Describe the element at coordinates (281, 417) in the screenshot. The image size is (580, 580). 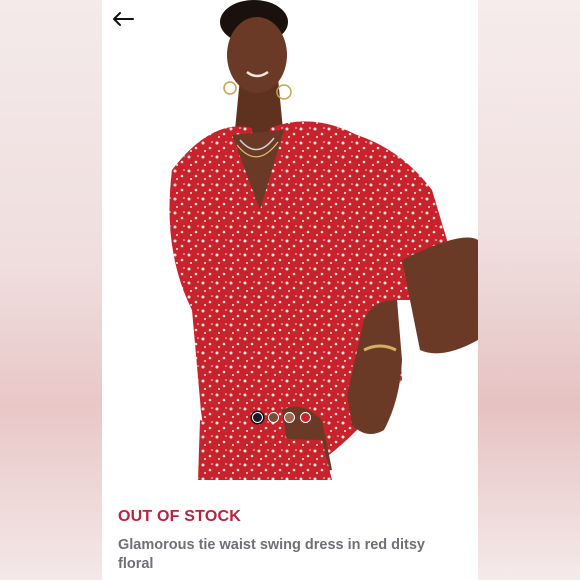
I see `image-carousel-indicators` at that location.